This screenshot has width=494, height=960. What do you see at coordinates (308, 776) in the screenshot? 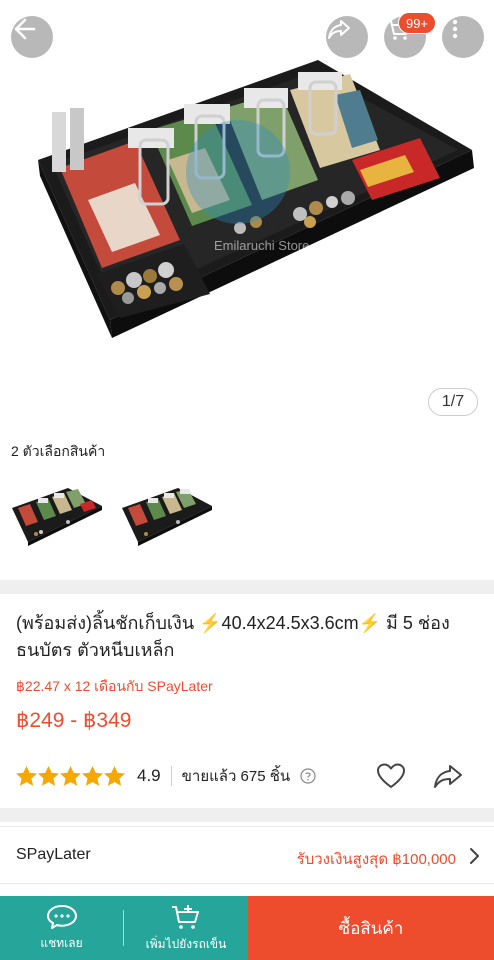
I see `help-icon` at bounding box center [308, 776].